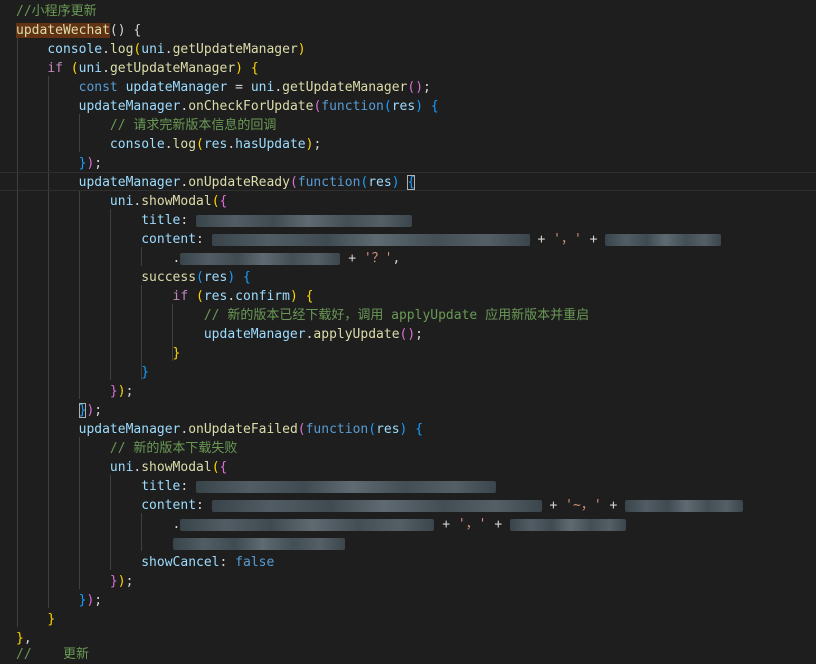 The width and height of the screenshot is (816, 664). I want to click on code-line: console.log(uni.getUpdateManager), so click(176, 49).